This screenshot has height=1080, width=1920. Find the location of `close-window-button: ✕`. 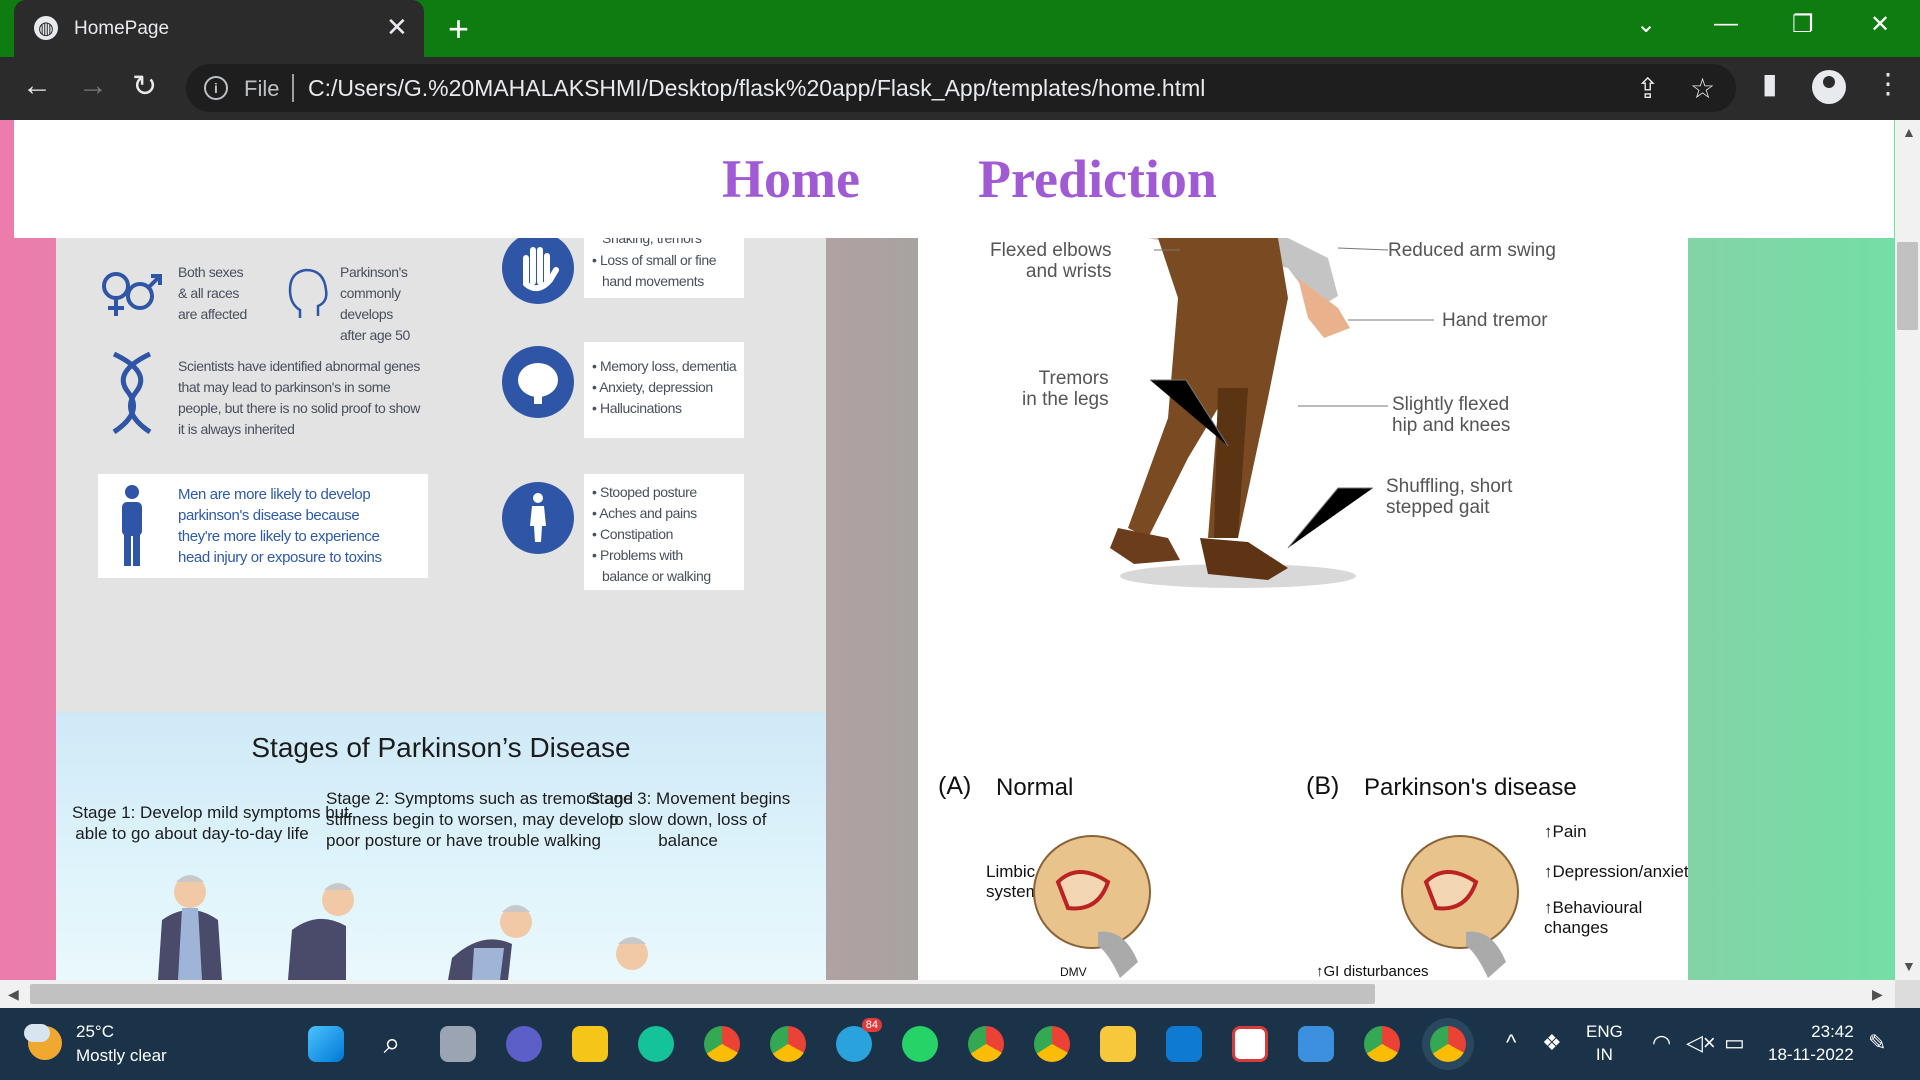

close-window-button: ✕ is located at coordinates (1880, 24).